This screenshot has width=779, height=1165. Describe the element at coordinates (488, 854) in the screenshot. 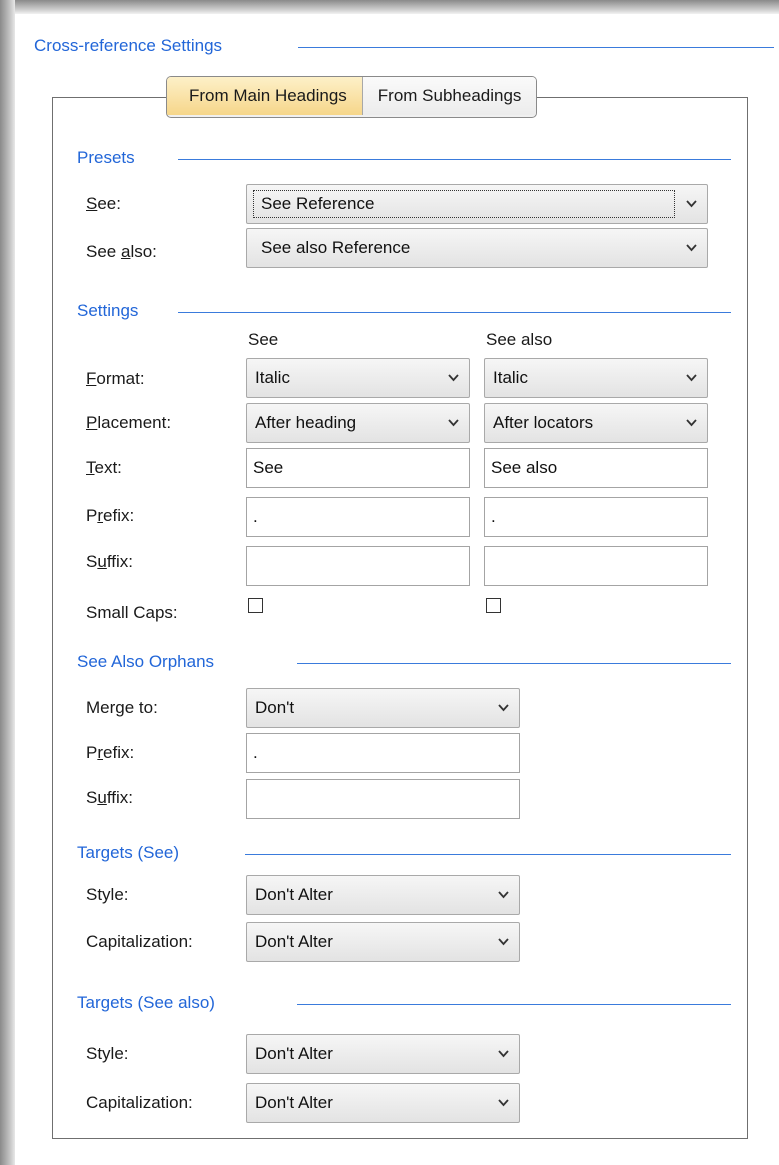

I see `targets-see-rule` at that location.